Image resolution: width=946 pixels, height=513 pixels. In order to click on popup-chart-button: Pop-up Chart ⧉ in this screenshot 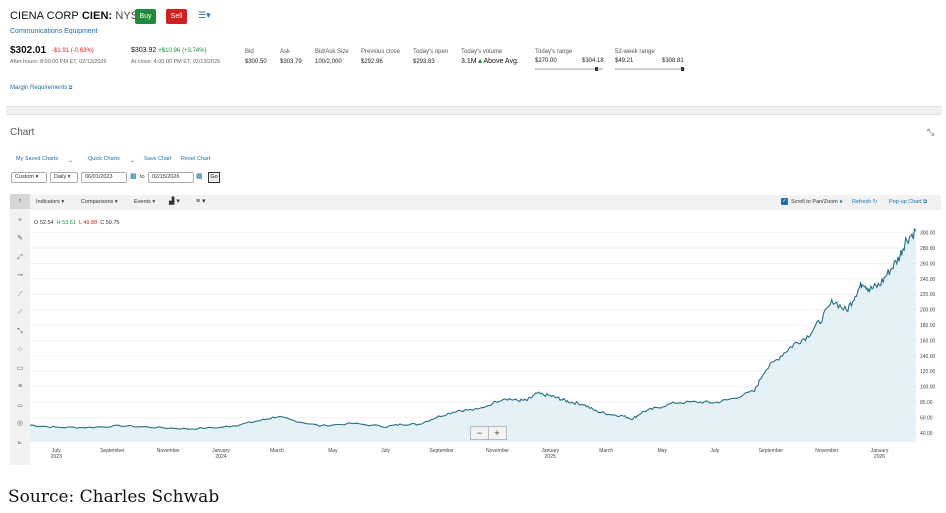, I will do `click(908, 202)`.